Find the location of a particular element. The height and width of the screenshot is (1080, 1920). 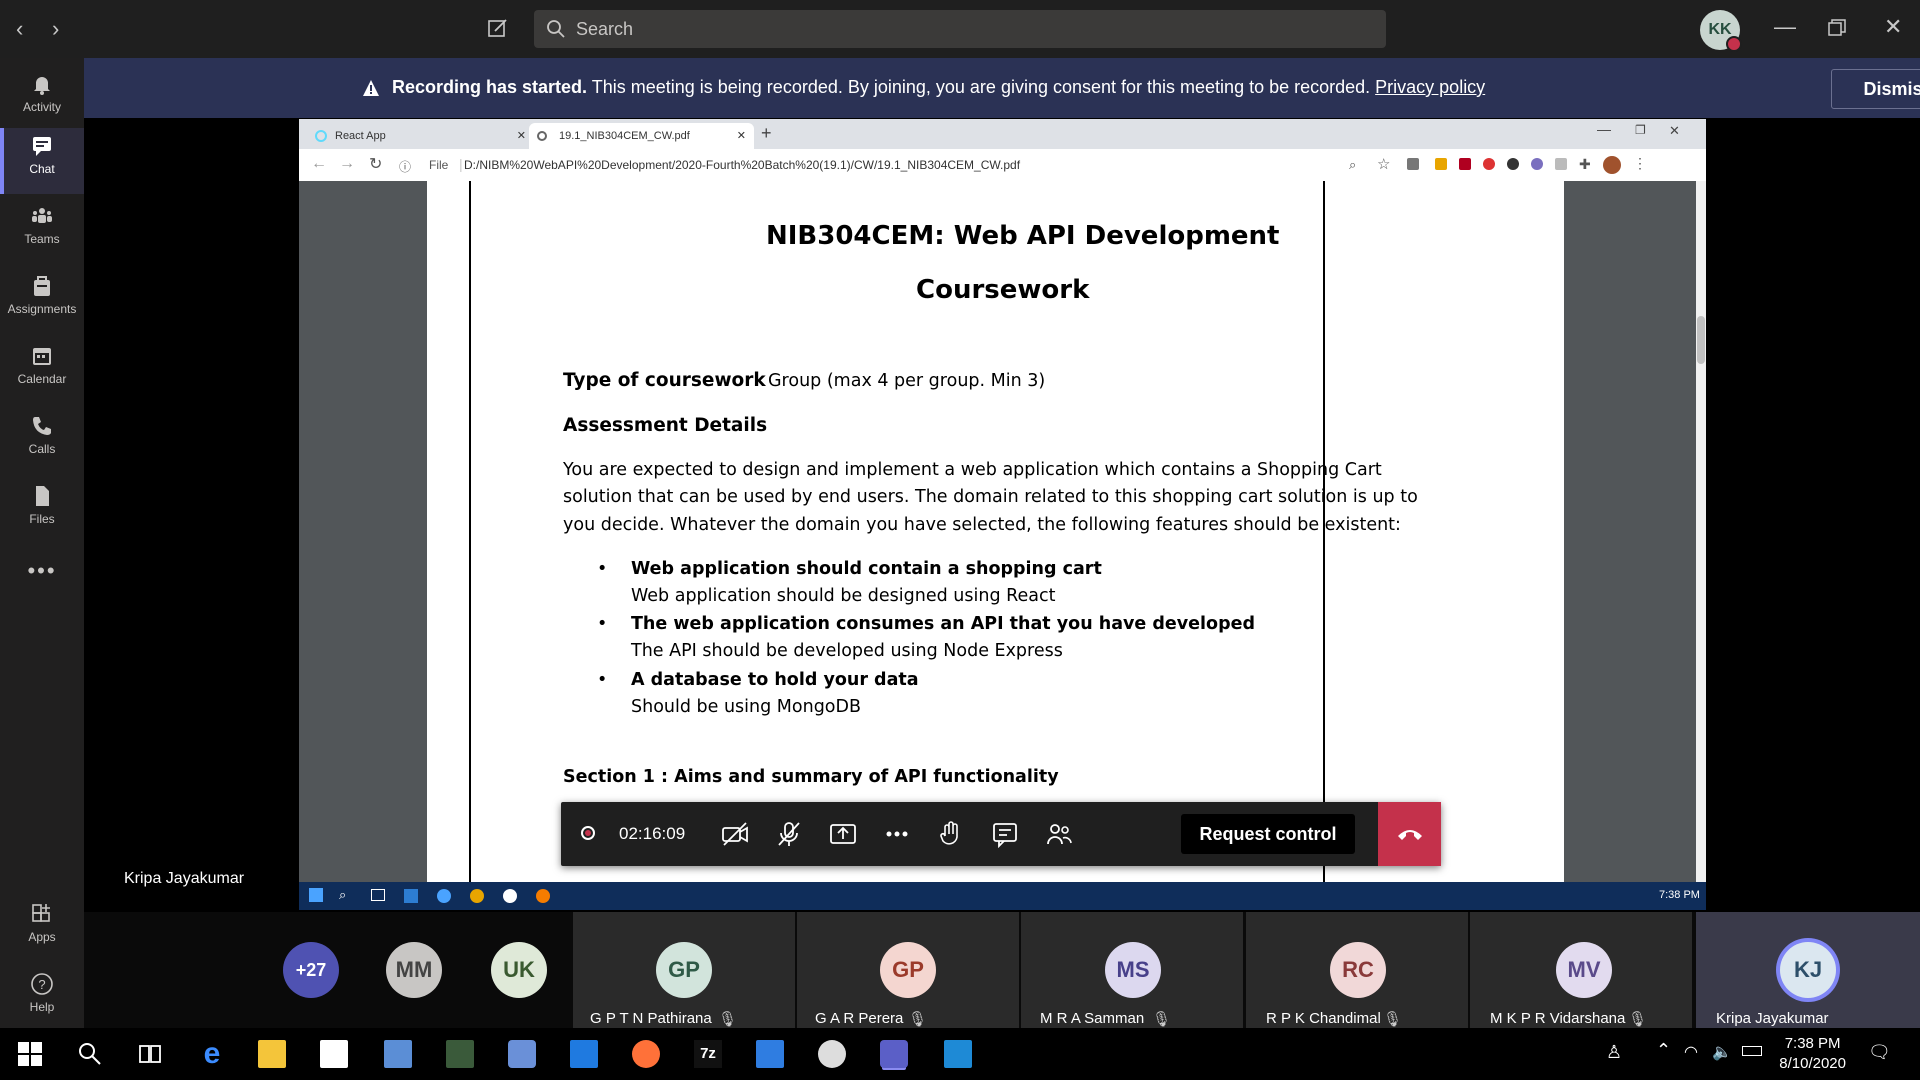

forward-icon: → is located at coordinates (347, 164).